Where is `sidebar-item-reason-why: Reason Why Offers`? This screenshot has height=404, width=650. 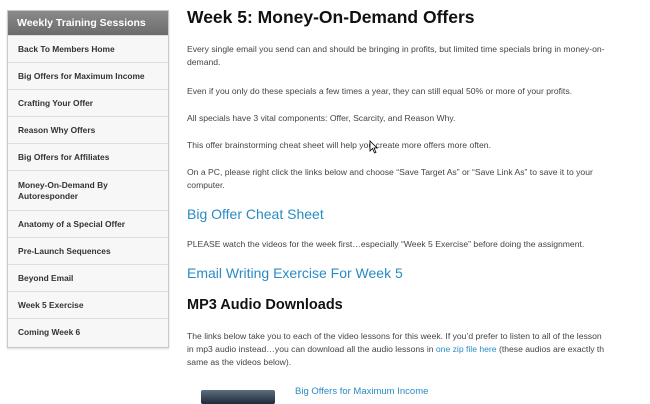
sidebar-item-reason-why: Reason Why Offers is located at coordinates (88, 129).